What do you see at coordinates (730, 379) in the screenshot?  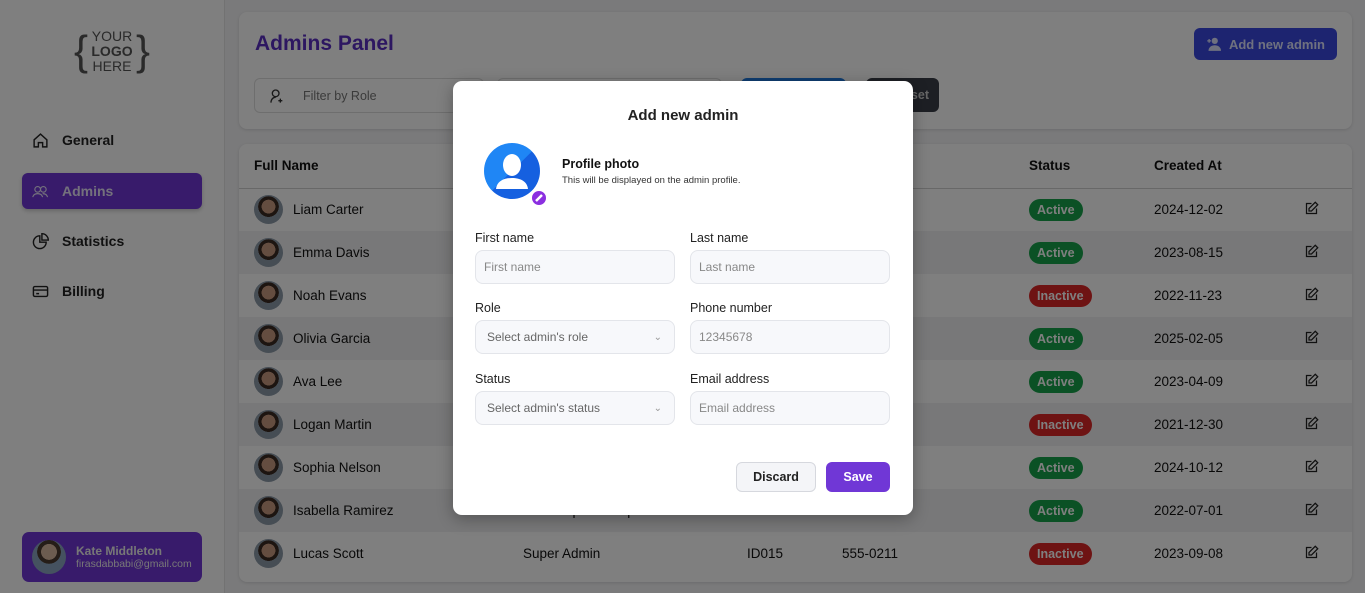 I see `email-label: Email address` at bounding box center [730, 379].